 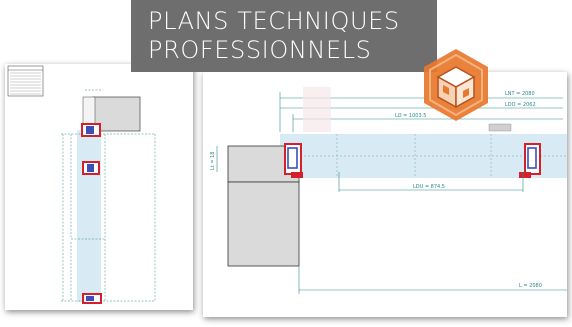 I want to click on orange-hexagon-box-icon, so click(x=456, y=85).